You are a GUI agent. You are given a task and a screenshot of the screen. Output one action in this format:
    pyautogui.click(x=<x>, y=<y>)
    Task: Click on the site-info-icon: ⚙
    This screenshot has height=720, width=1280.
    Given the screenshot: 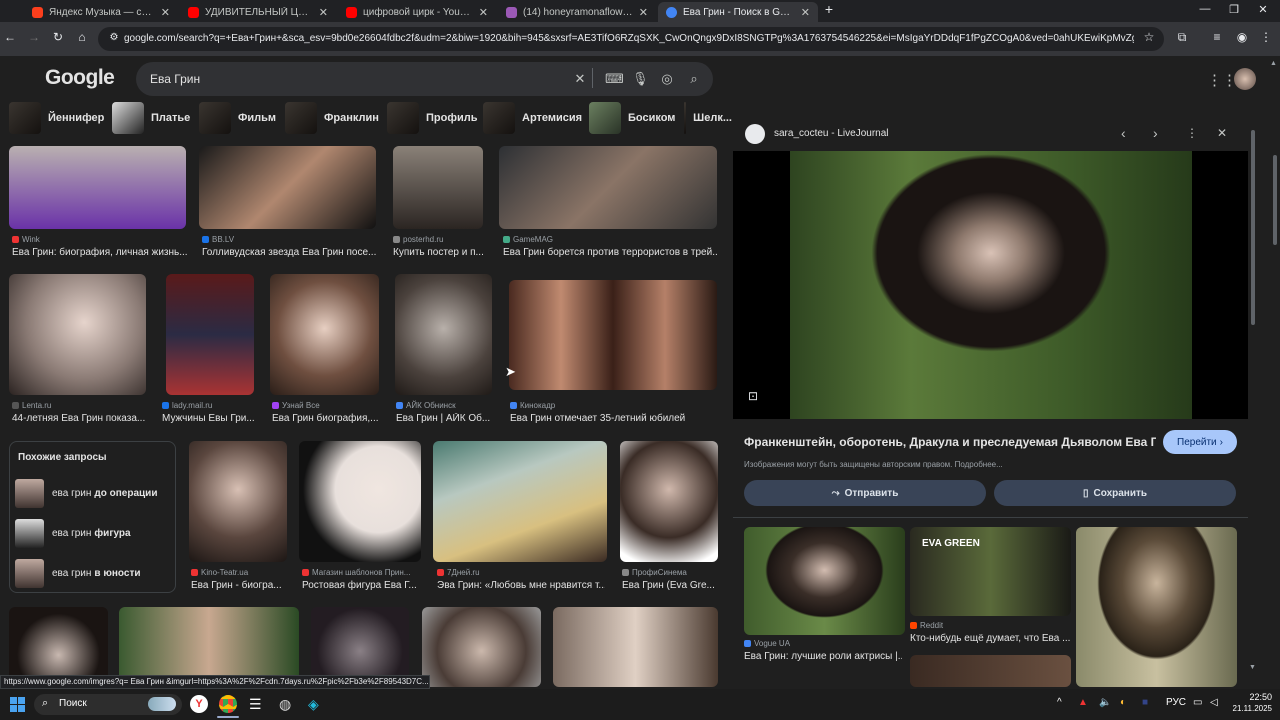 What is the action you would take?
    pyautogui.click(x=114, y=37)
    